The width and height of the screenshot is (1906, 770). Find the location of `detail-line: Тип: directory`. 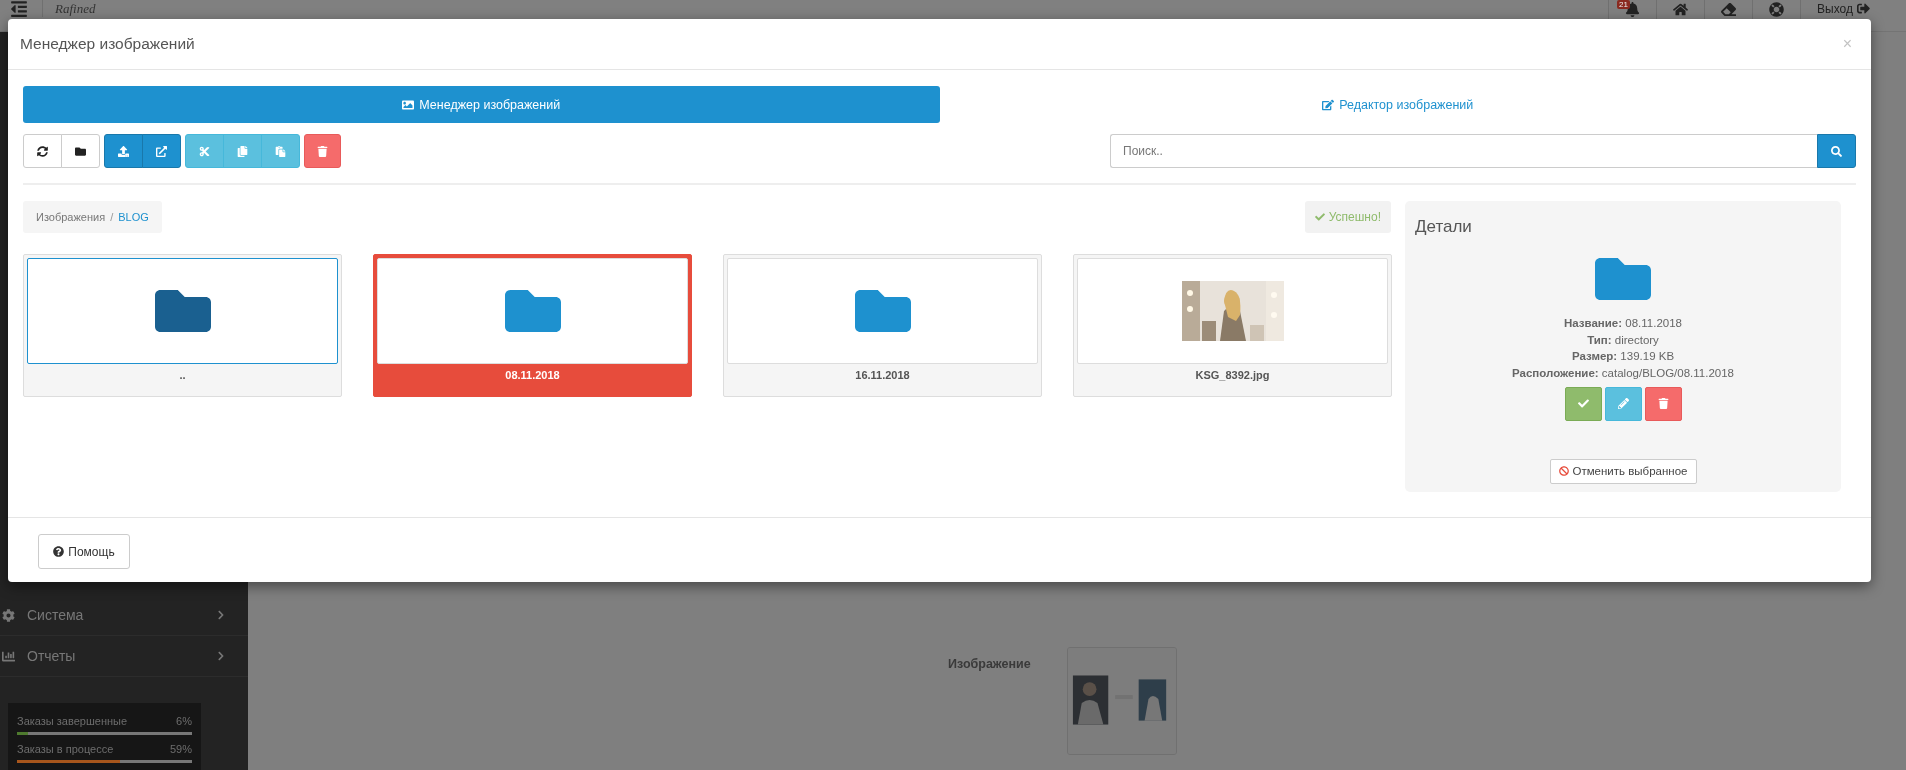

detail-line: Тип: directory is located at coordinates (1623, 340).